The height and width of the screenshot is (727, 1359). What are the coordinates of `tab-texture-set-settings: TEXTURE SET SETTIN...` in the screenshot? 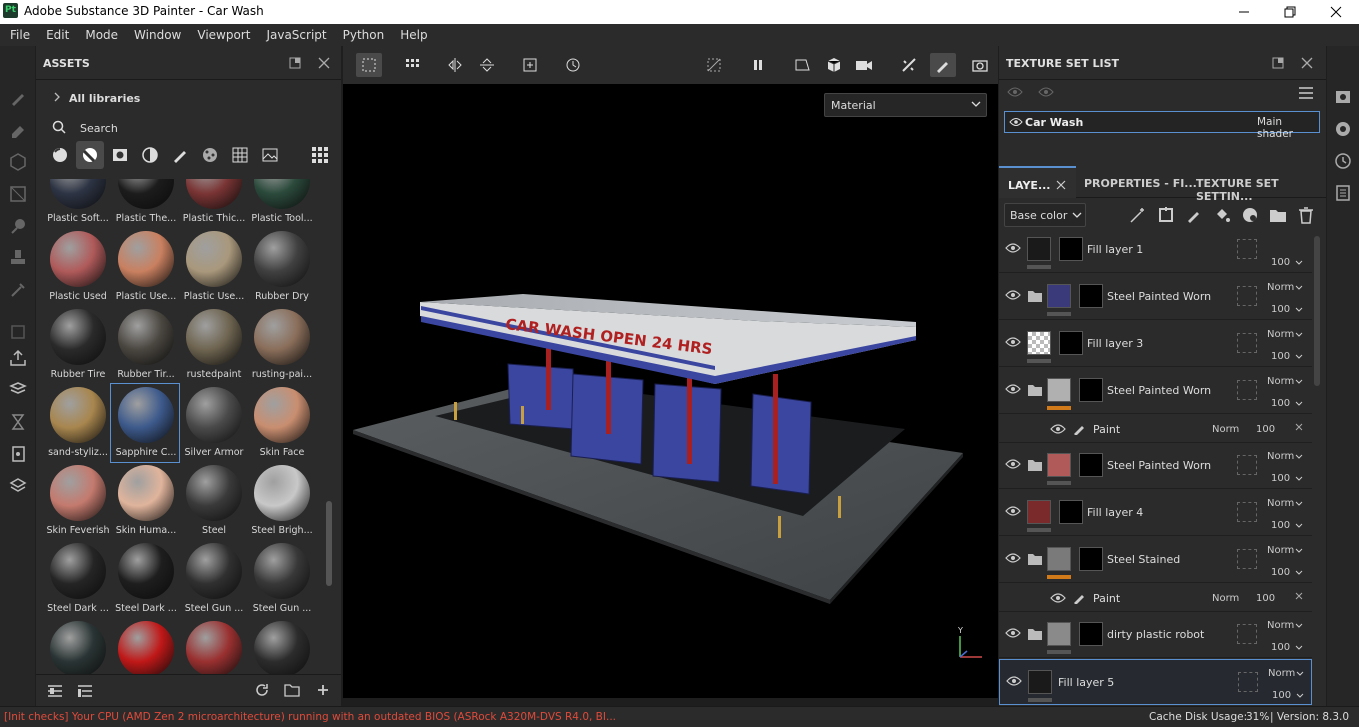 It's located at (1261, 190).